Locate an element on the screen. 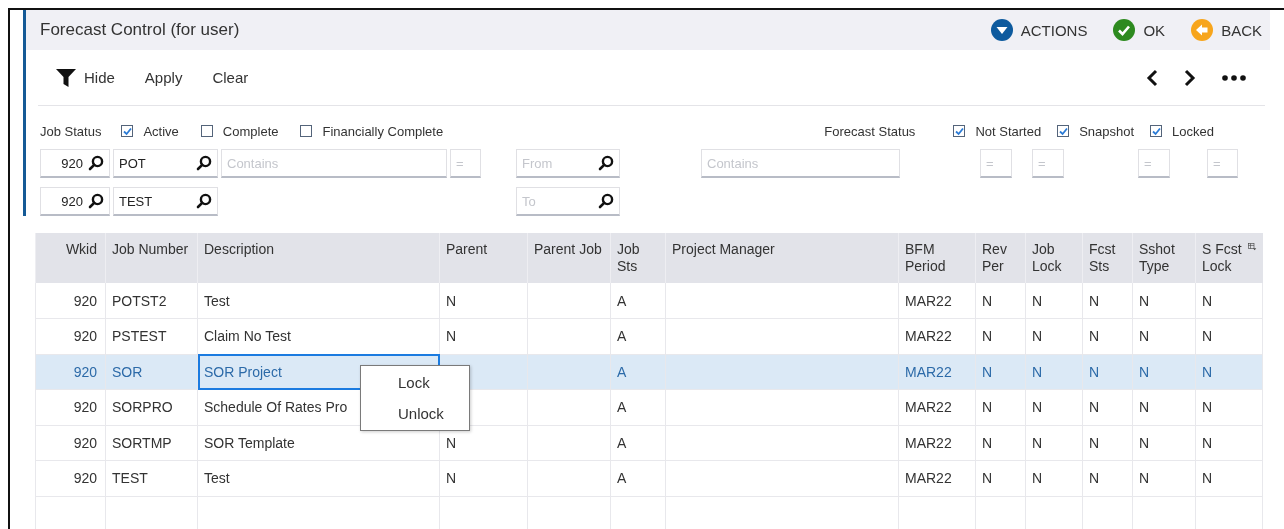  checkbox-label: Active is located at coordinates (161, 131).